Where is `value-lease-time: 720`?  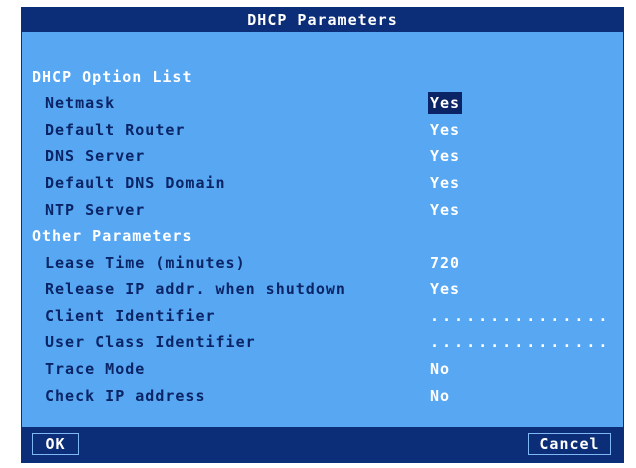 value-lease-time: 720 is located at coordinates (445, 263).